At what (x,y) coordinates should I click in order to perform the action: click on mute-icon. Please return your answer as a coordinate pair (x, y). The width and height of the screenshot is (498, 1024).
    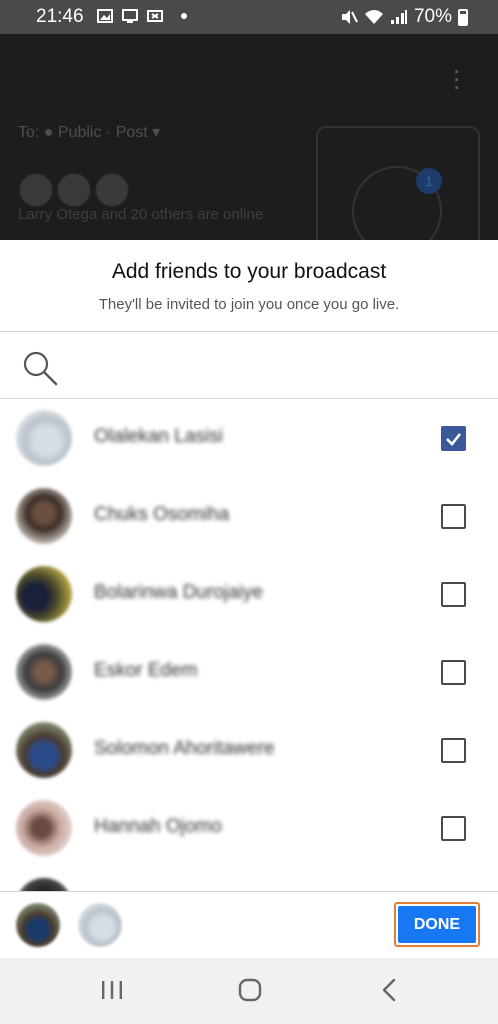
    Looking at the image, I should click on (349, 17).